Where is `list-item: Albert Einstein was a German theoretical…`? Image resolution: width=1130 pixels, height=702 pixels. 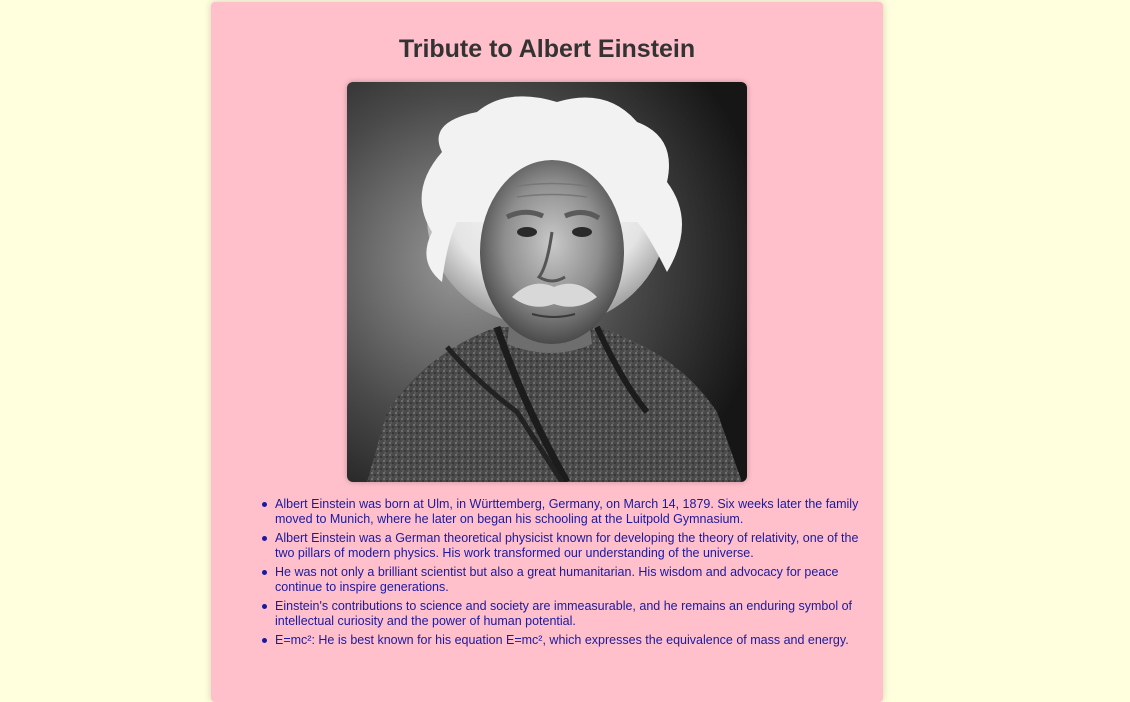
list-item: Albert Einstein was a German theoretical… is located at coordinates (565, 546).